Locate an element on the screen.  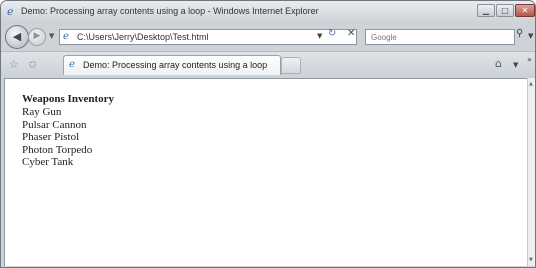
scroll-up-icon: ▲ is located at coordinates (531, 84).